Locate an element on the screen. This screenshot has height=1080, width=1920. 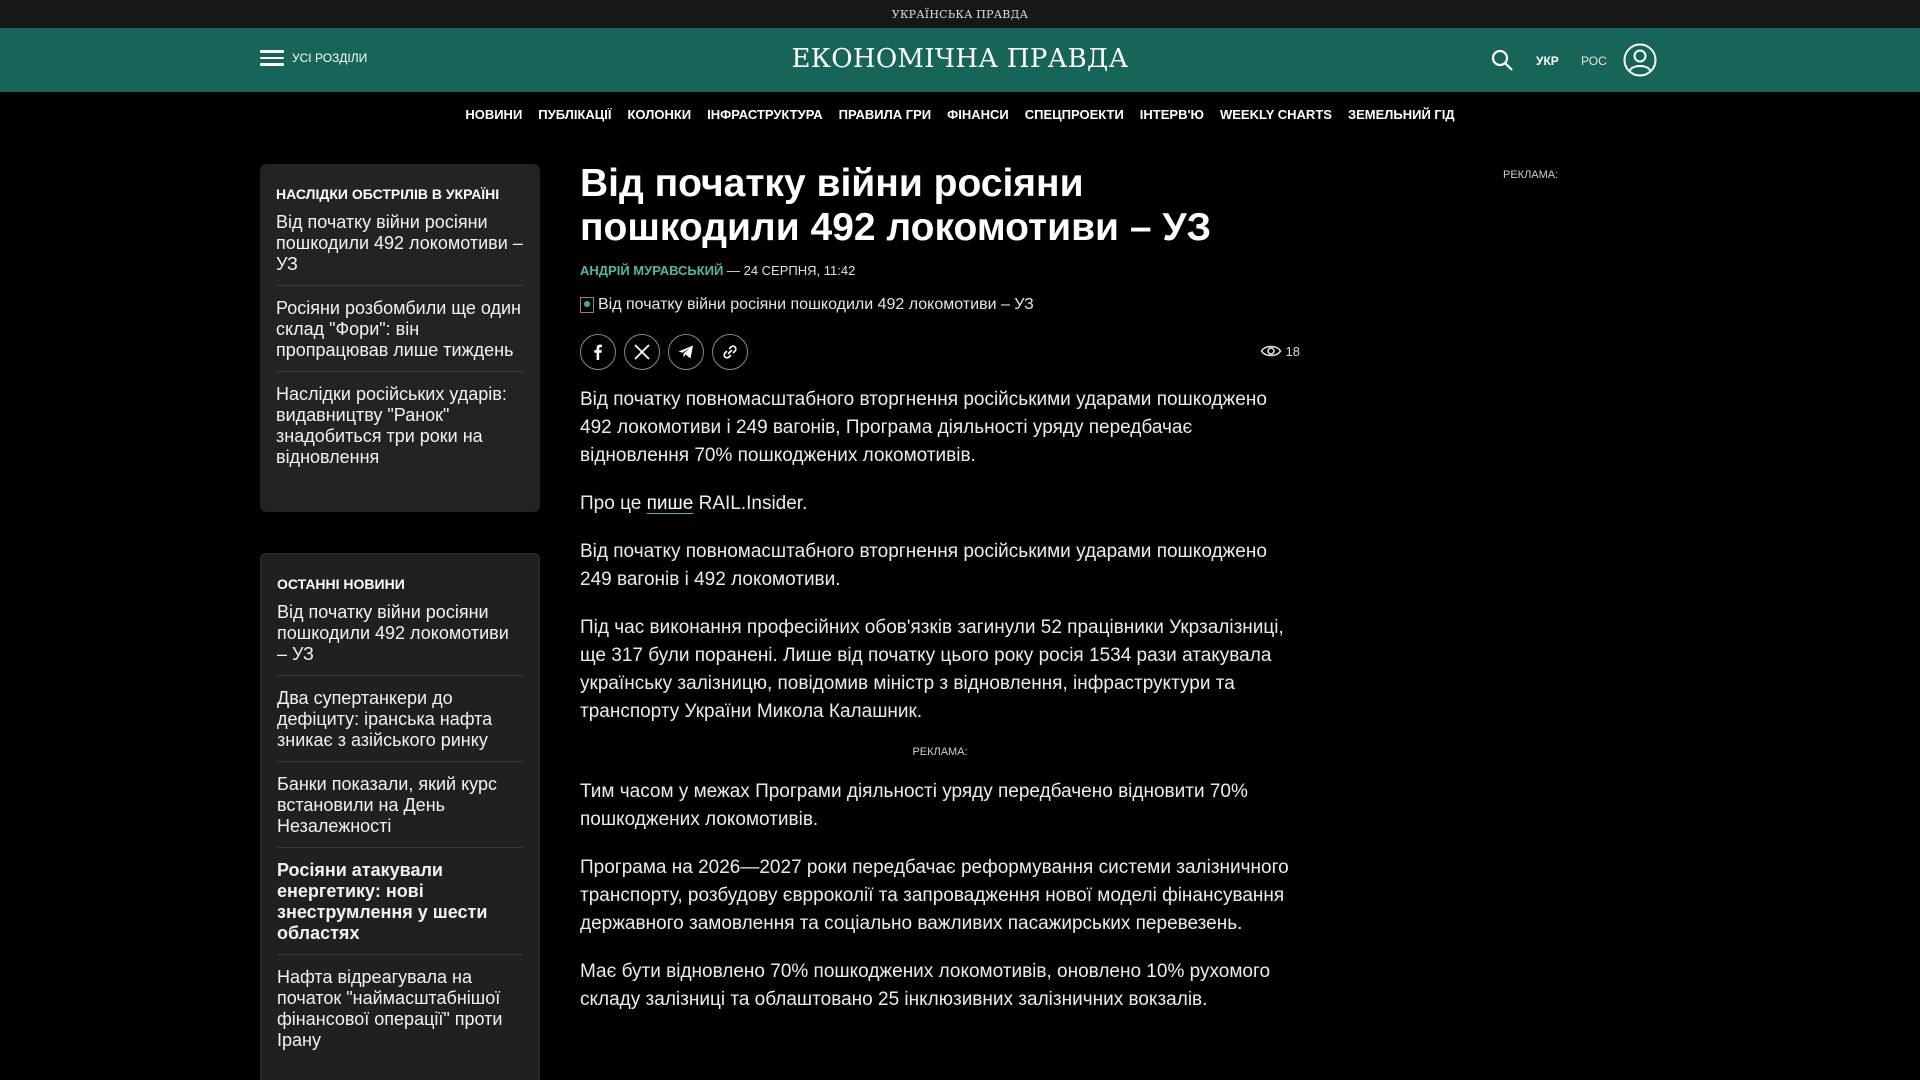
topic-heading: НАСЛІДКИ ОБСТРІЛІВ В УКРАЇНІ is located at coordinates (400, 194).